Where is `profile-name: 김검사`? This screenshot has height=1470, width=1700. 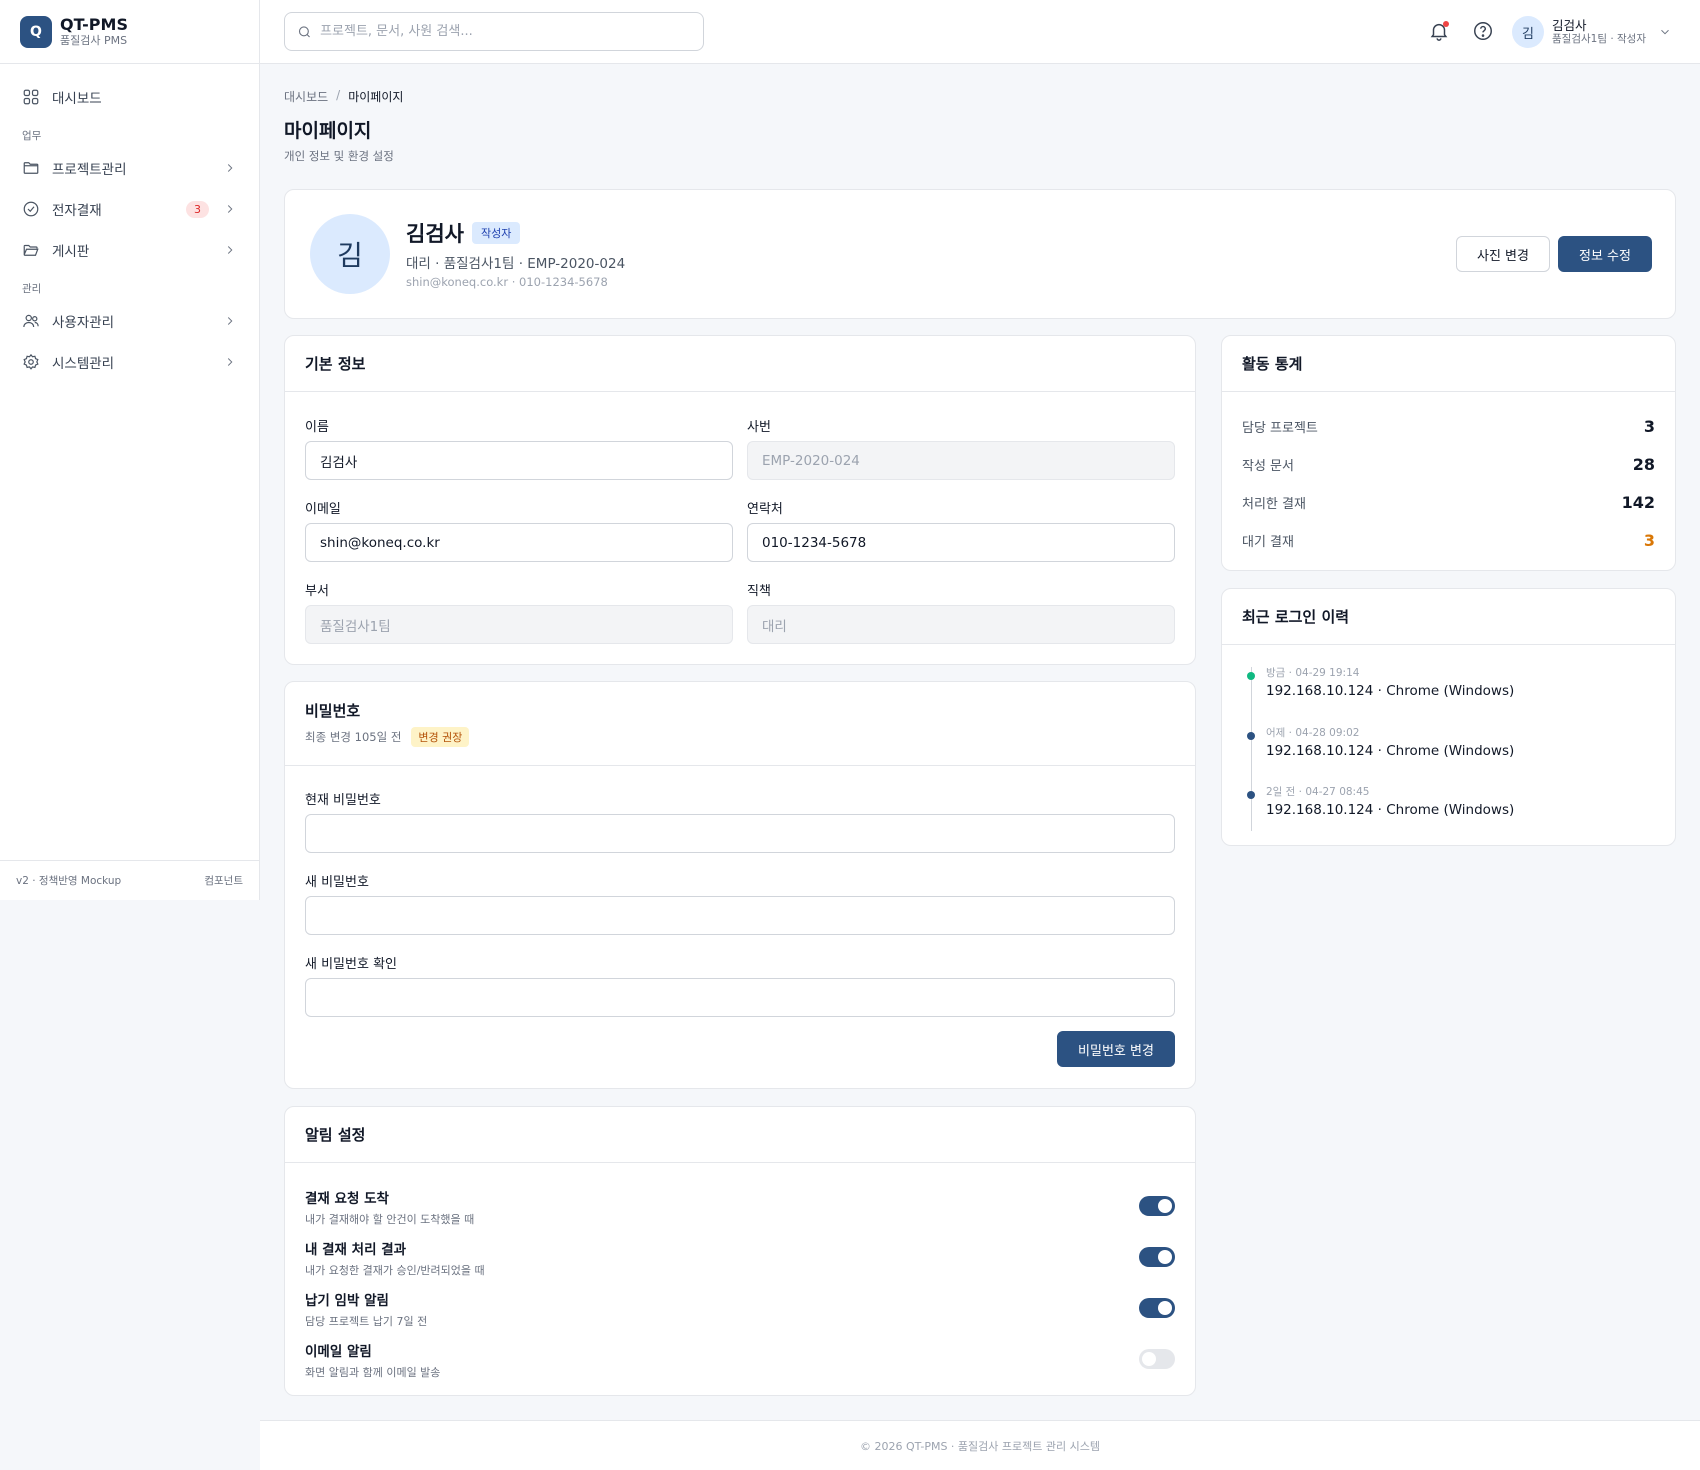 profile-name: 김검사 is located at coordinates (435, 234).